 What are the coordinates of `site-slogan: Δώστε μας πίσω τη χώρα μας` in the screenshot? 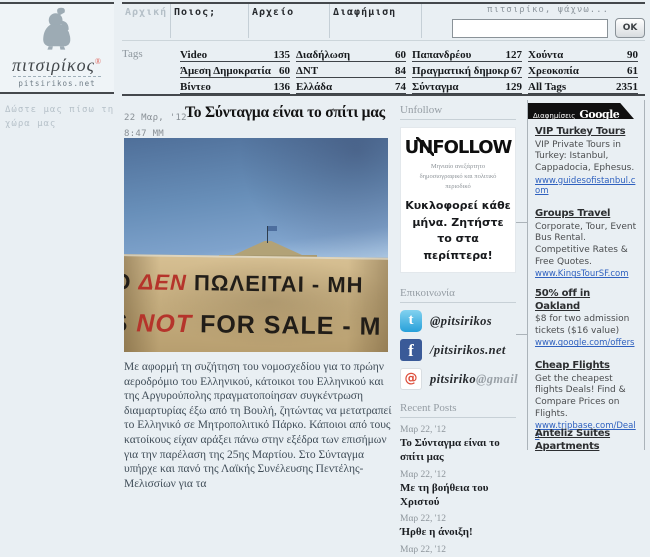 It's located at (60, 117).